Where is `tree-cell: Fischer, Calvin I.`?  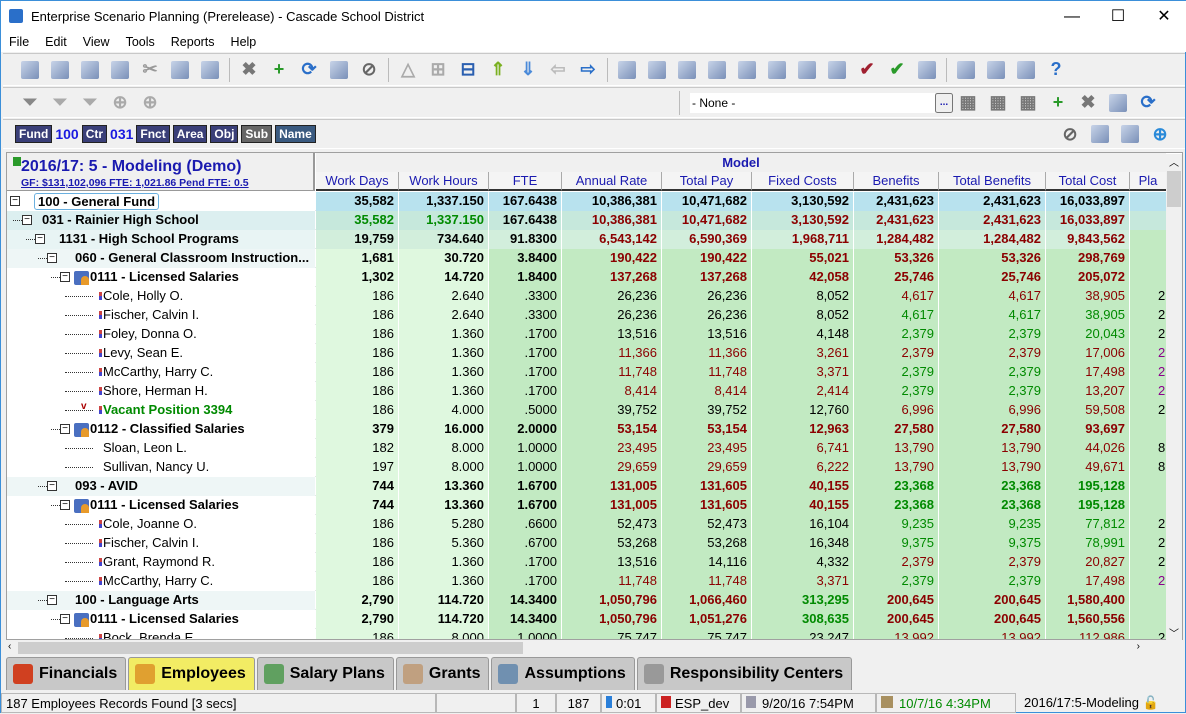 tree-cell: Fischer, Calvin I. is located at coordinates (161, 315).